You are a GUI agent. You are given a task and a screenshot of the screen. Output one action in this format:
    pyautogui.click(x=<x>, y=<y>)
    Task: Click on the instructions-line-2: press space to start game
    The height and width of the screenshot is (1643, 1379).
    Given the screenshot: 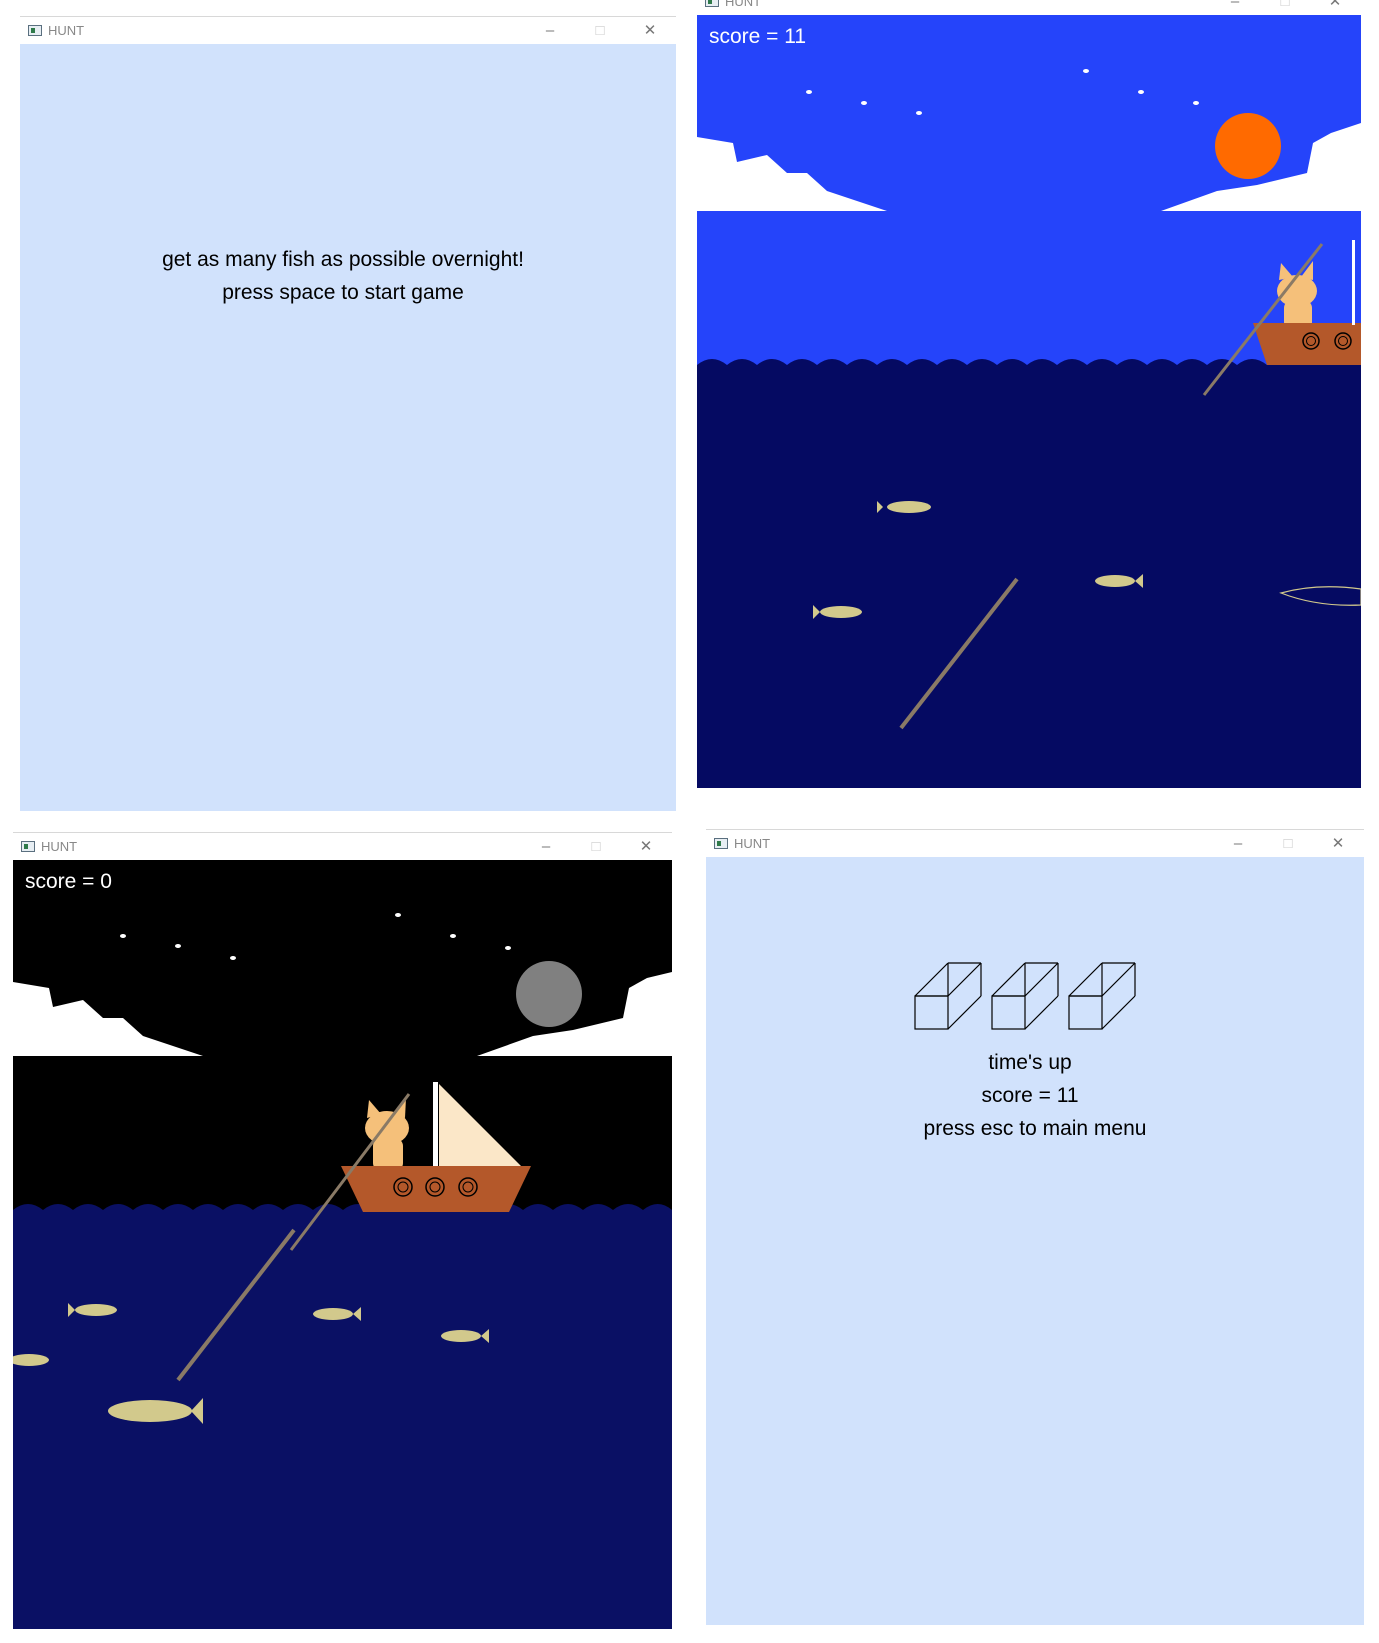 What is the action you would take?
    pyautogui.click(x=343, y=292)
    